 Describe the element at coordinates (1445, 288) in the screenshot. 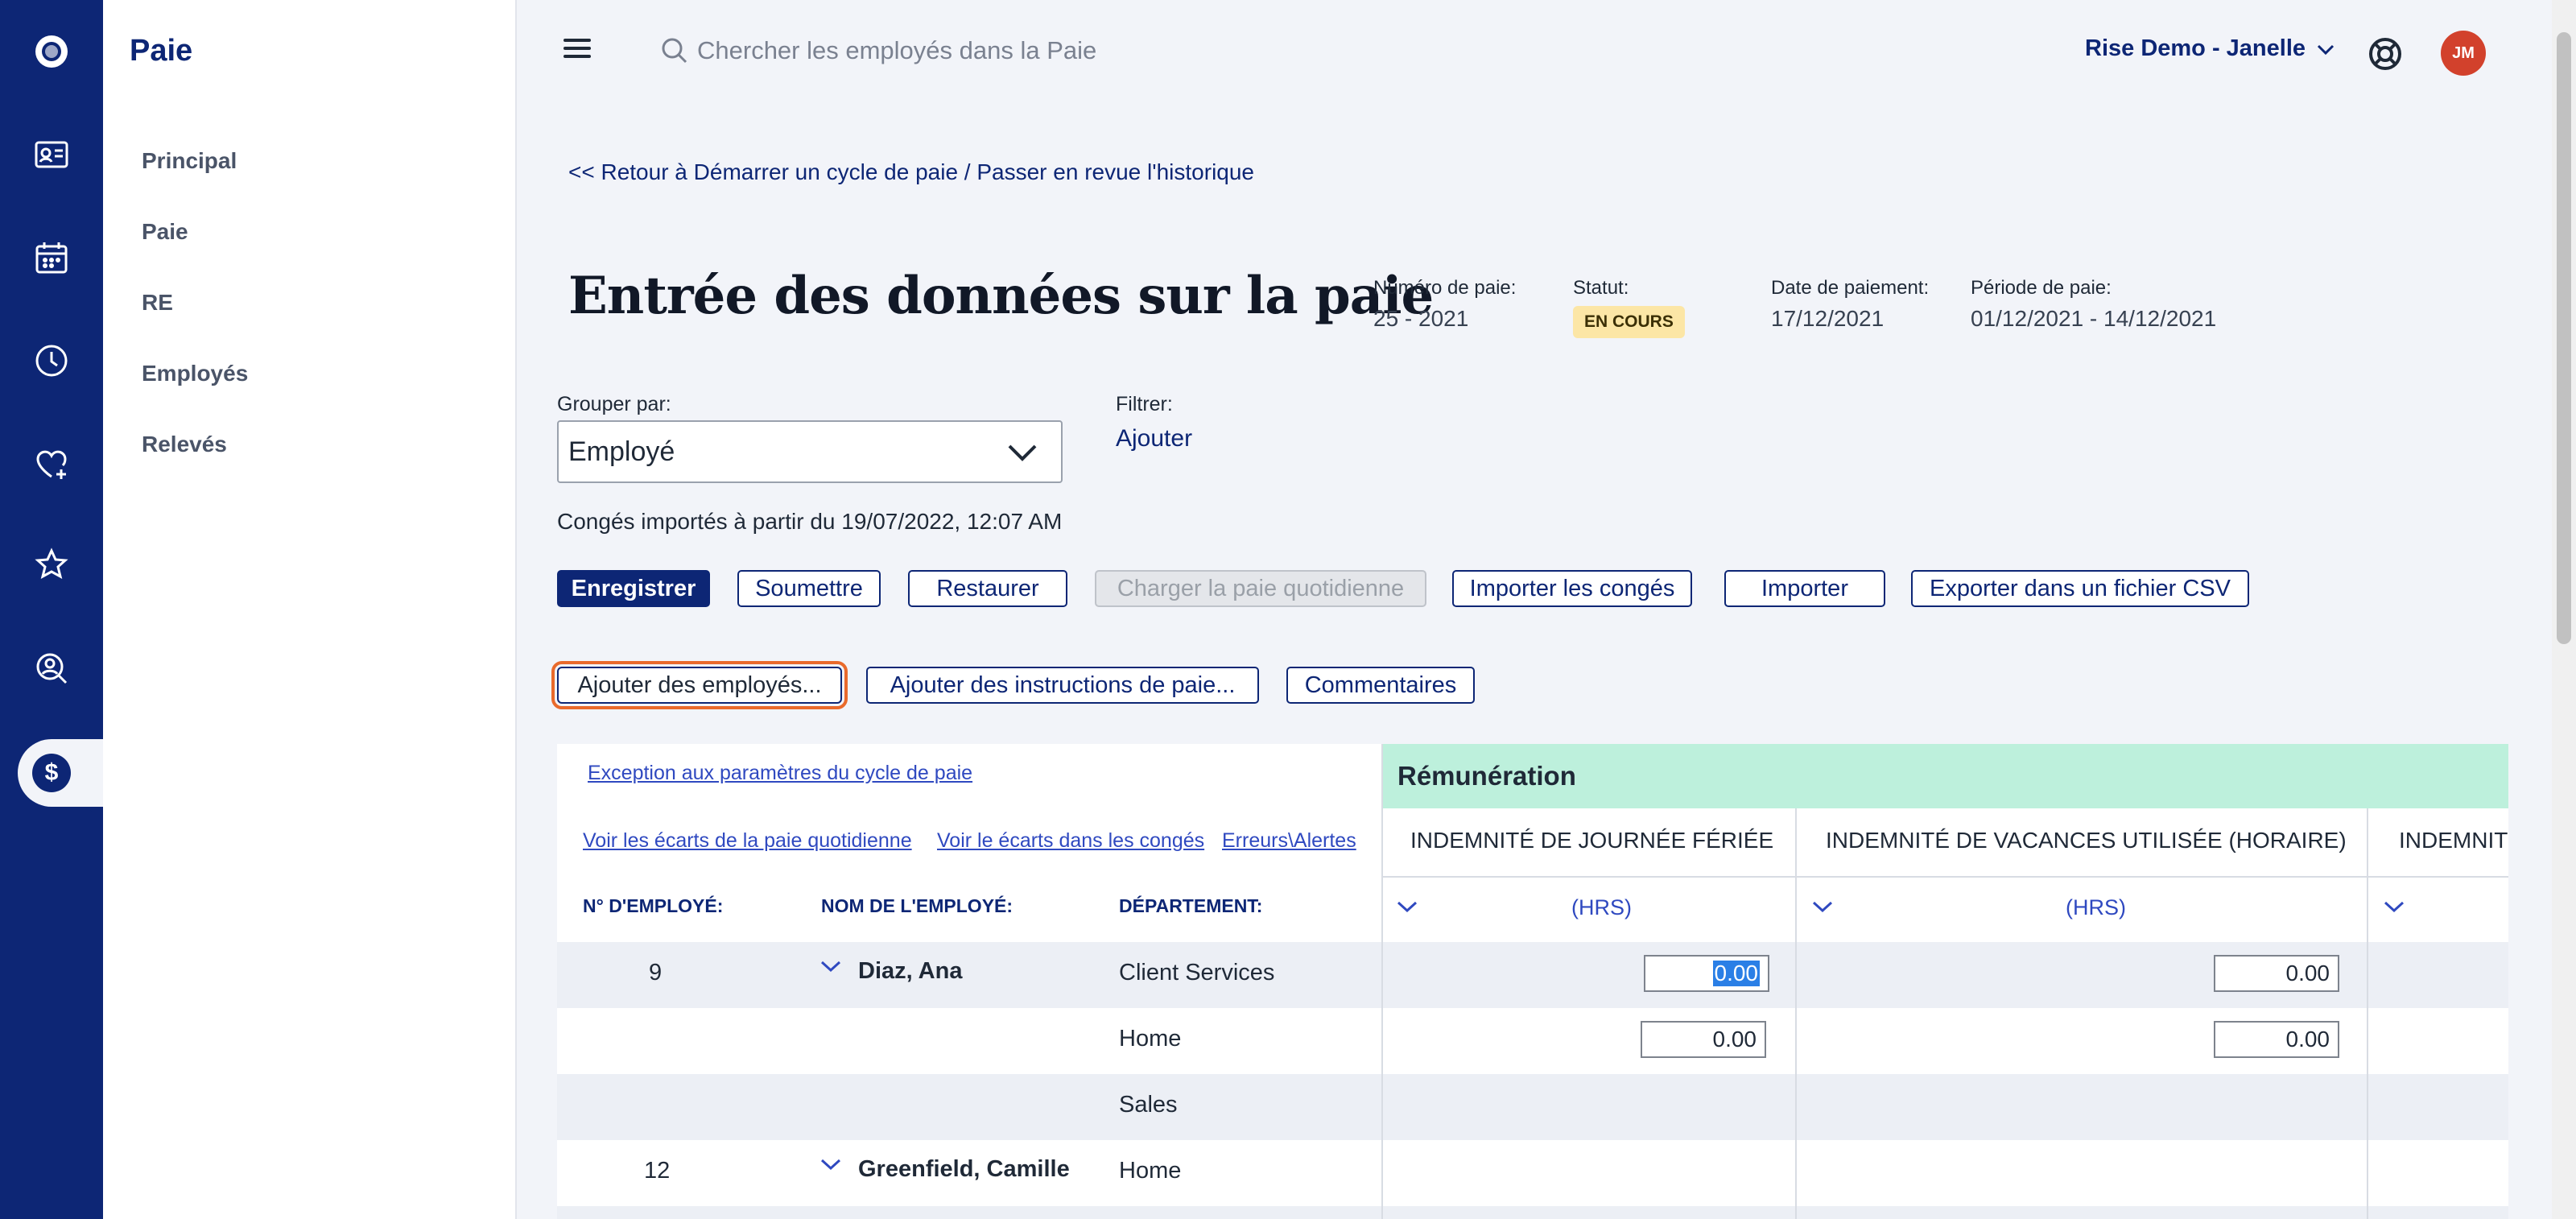

I see `pay-number-label: Numéro de paie:` at that location.